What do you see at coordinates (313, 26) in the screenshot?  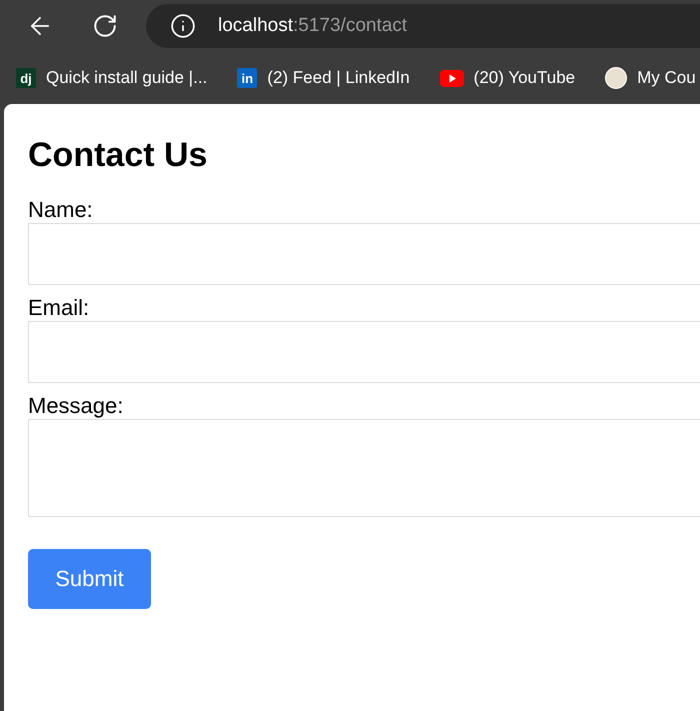 I see `url-text: localhost:5173/contact` at bounding box center [313, 26].